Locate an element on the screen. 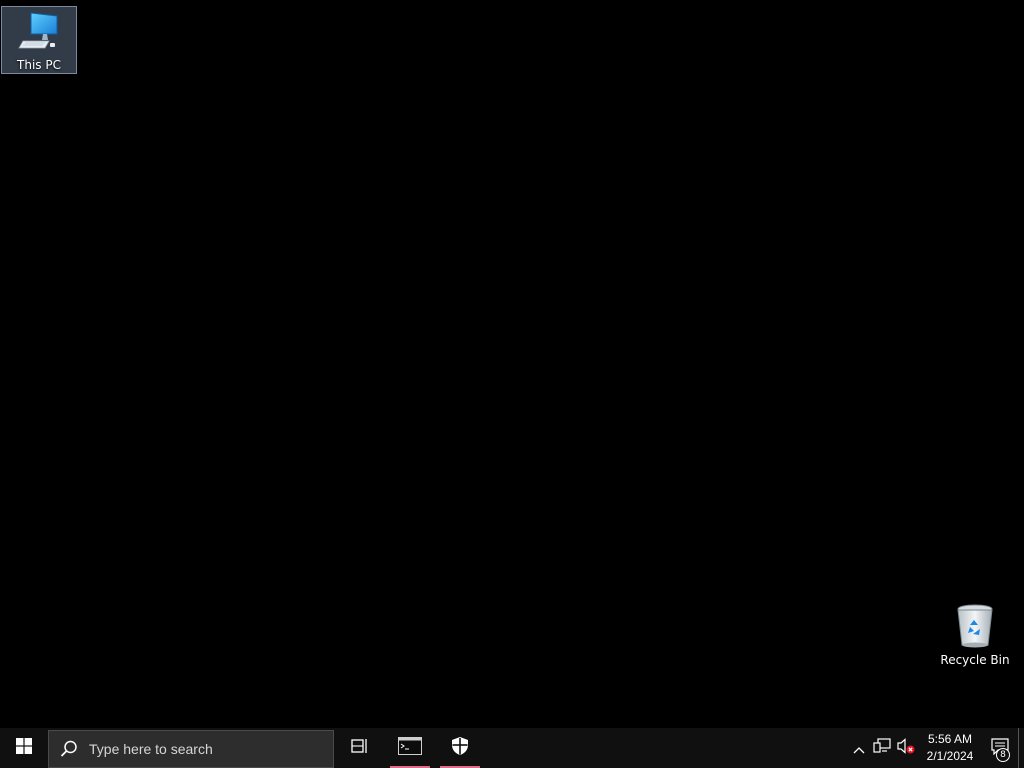 The image size is (1024, 768). start-button is located at coordinates (24, 748).